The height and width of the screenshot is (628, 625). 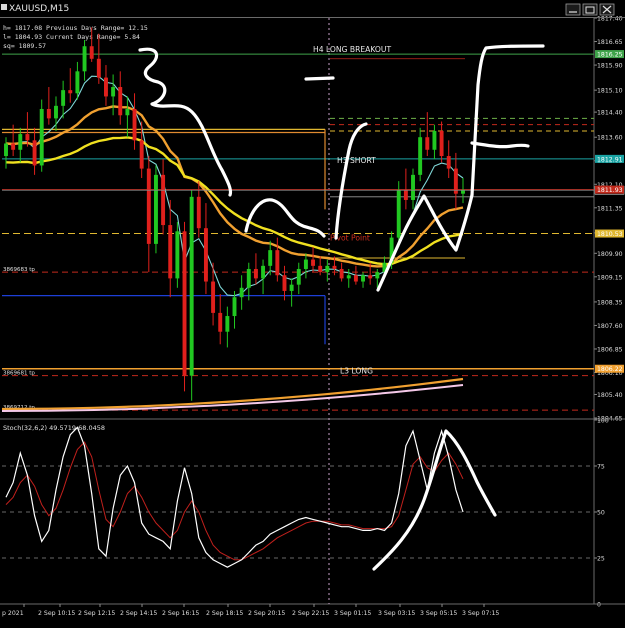 What do you see at coordinates (601, 559) in the screenshot?
I see `stoch-tick-label: 25` at bounding box center [601, 559].